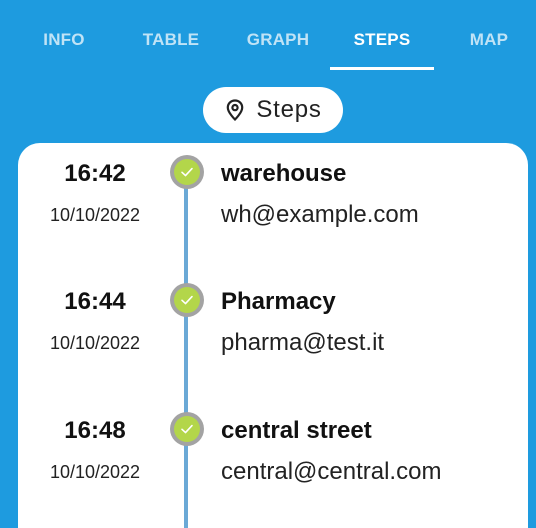  I want to click on tab-graph: GRAPH, so click(278, 42).